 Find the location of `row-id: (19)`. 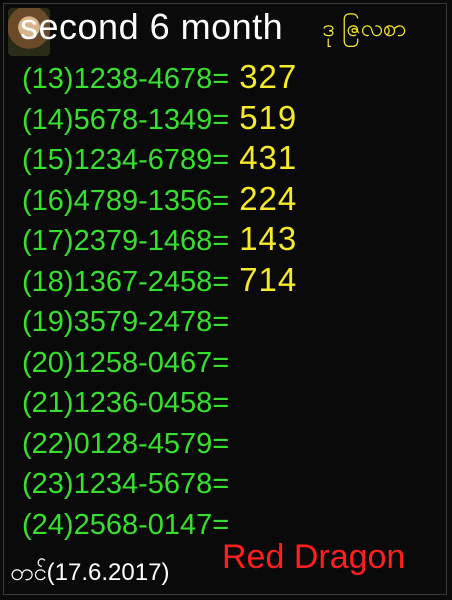

row-id: (19) is located at coordinates (48, 322).